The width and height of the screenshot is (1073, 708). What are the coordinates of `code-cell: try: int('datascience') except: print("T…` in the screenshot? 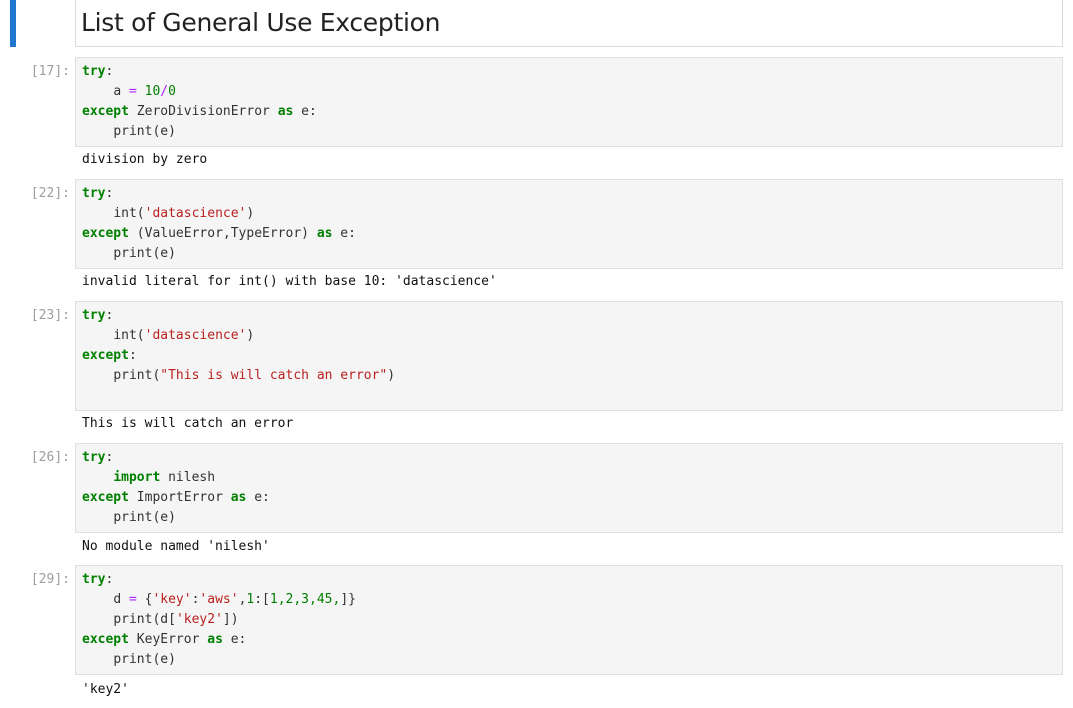 It's located at (569, 356).